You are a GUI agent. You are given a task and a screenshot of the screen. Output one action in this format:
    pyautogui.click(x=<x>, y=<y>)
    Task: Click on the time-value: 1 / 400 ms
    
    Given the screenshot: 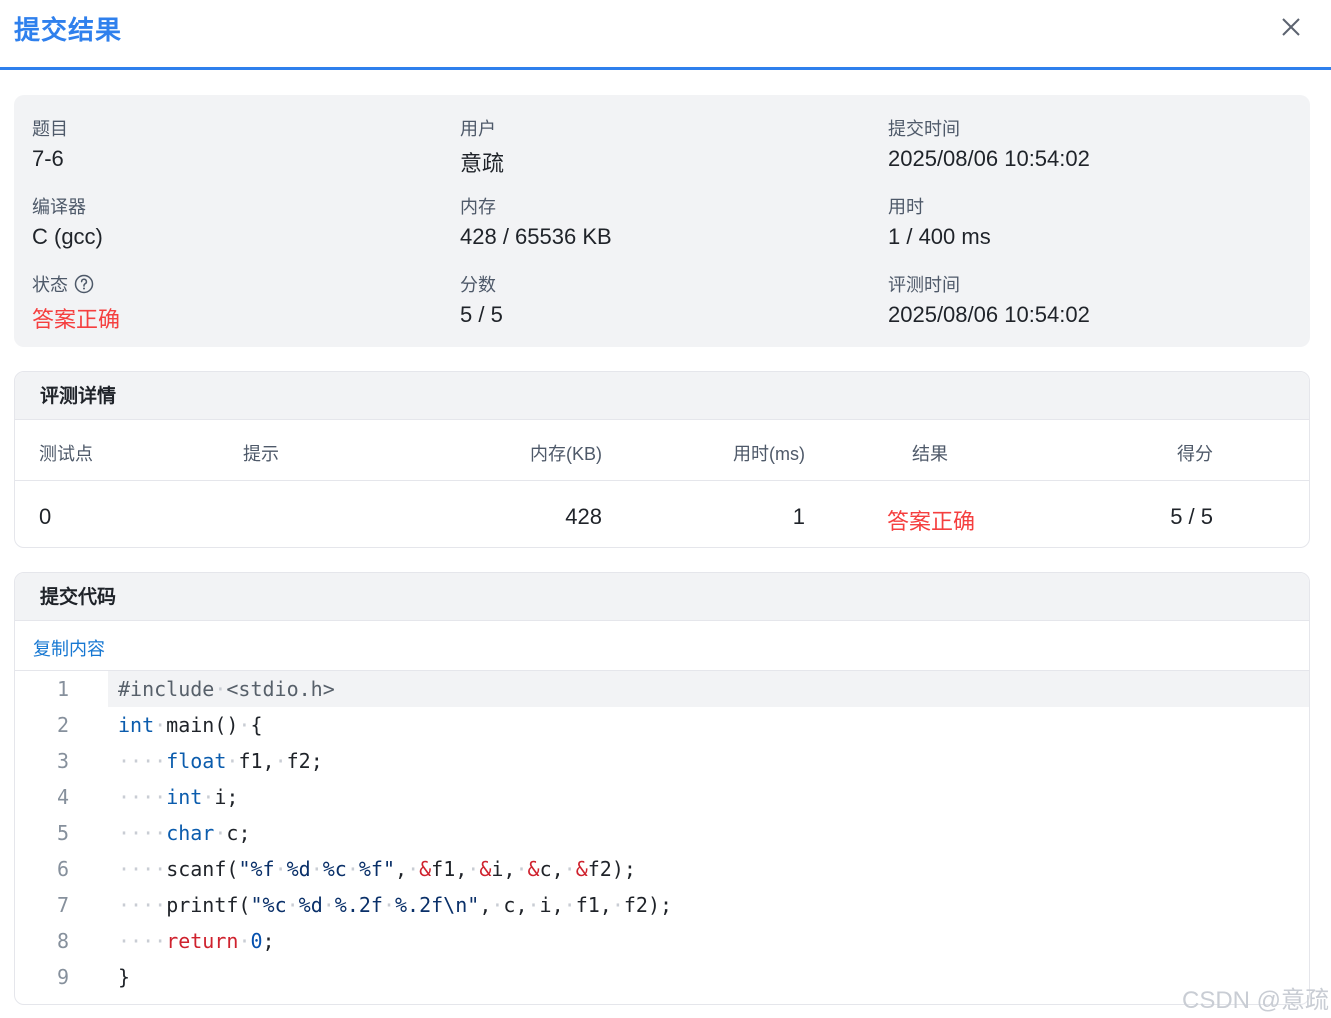 What is the action you would take?
    pyautogui.click(x=939, y=236)
    